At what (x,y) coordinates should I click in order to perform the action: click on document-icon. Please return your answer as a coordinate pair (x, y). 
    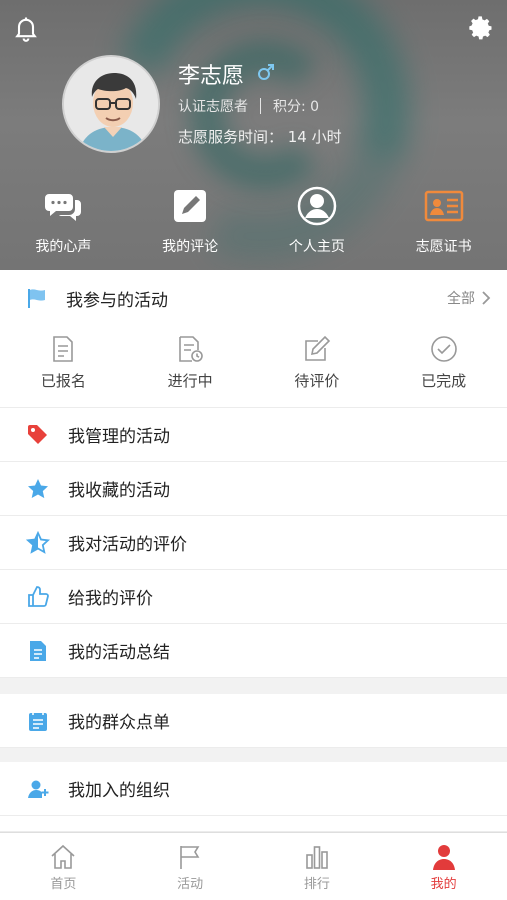
    Looking at the image, I should click on (38, 650).